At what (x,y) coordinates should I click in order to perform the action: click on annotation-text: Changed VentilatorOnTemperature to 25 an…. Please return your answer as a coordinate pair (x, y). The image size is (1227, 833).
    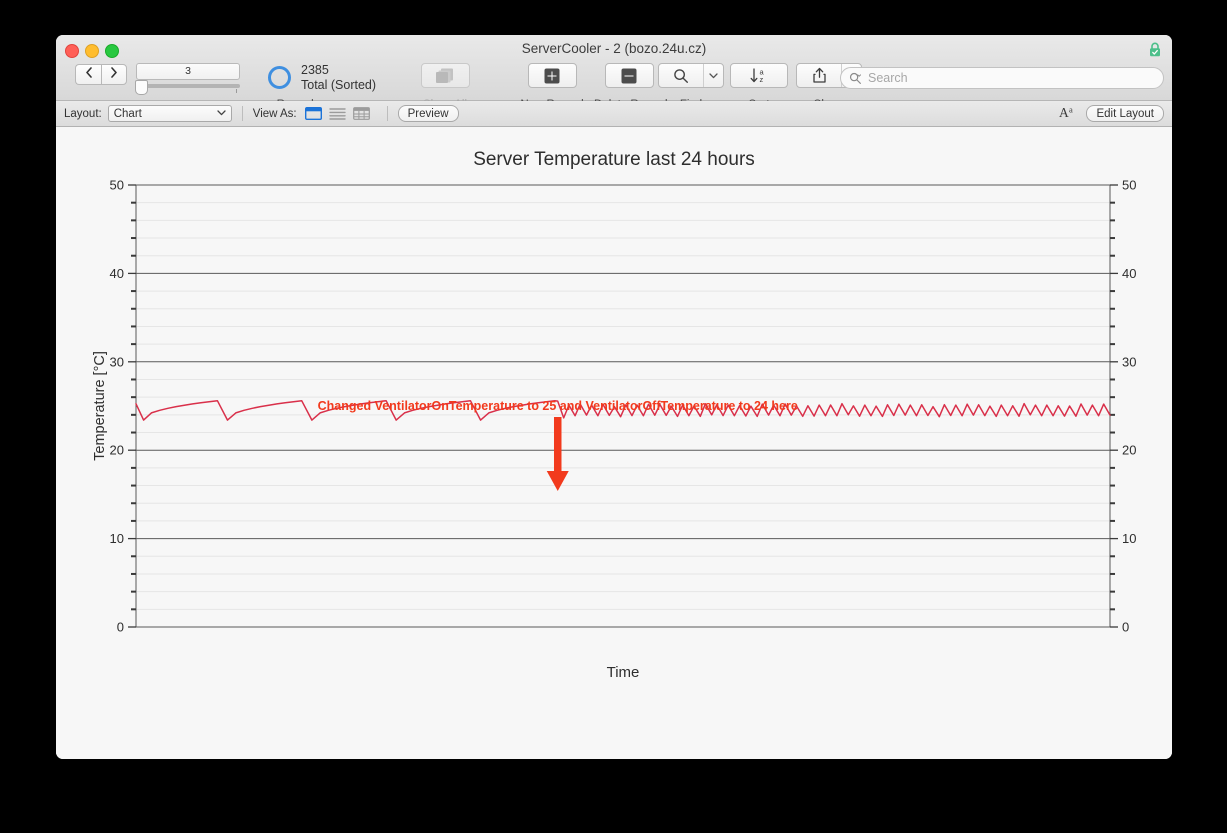
    Looking at the image, I should click on (558, 406).